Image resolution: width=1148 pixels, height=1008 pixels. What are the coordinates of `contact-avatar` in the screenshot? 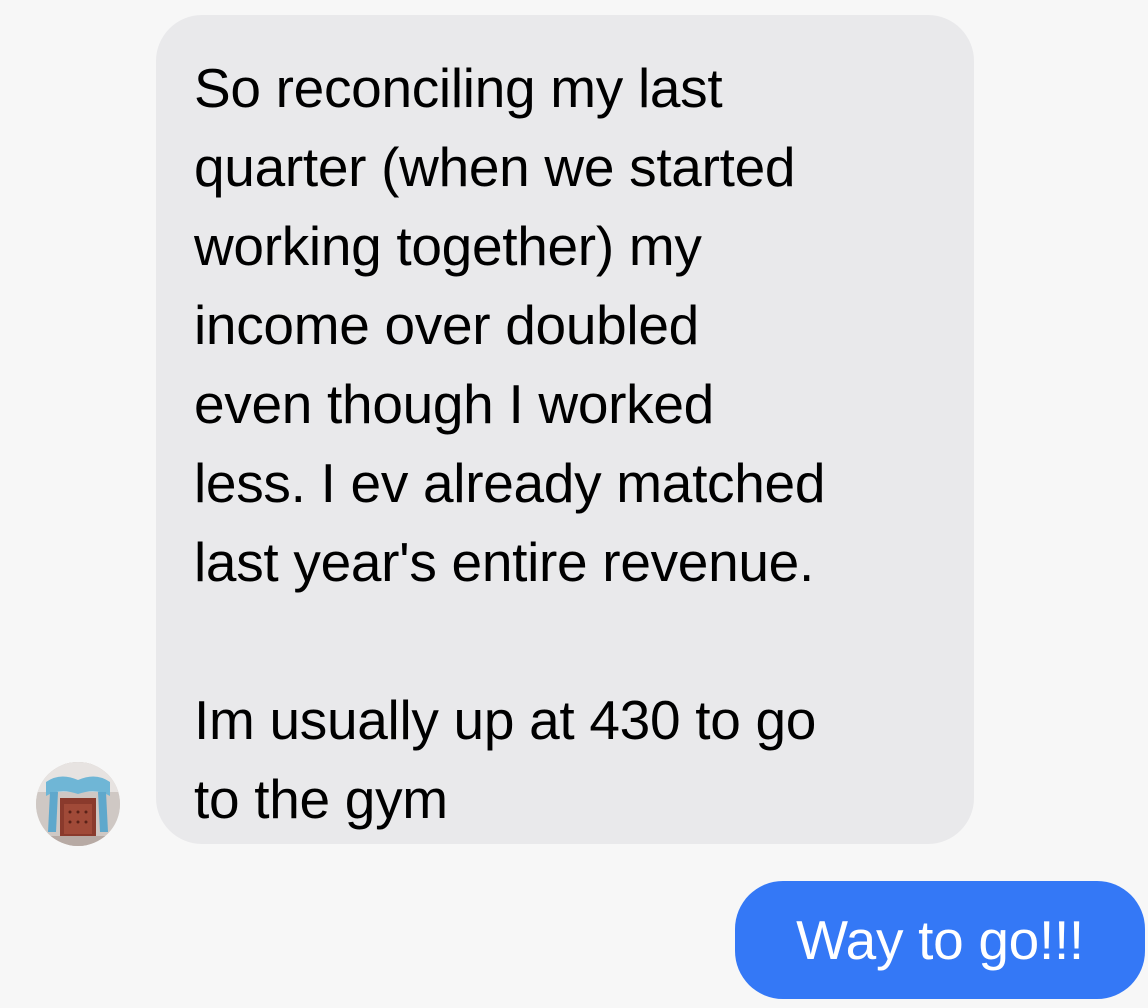 It's located at (78, 804).